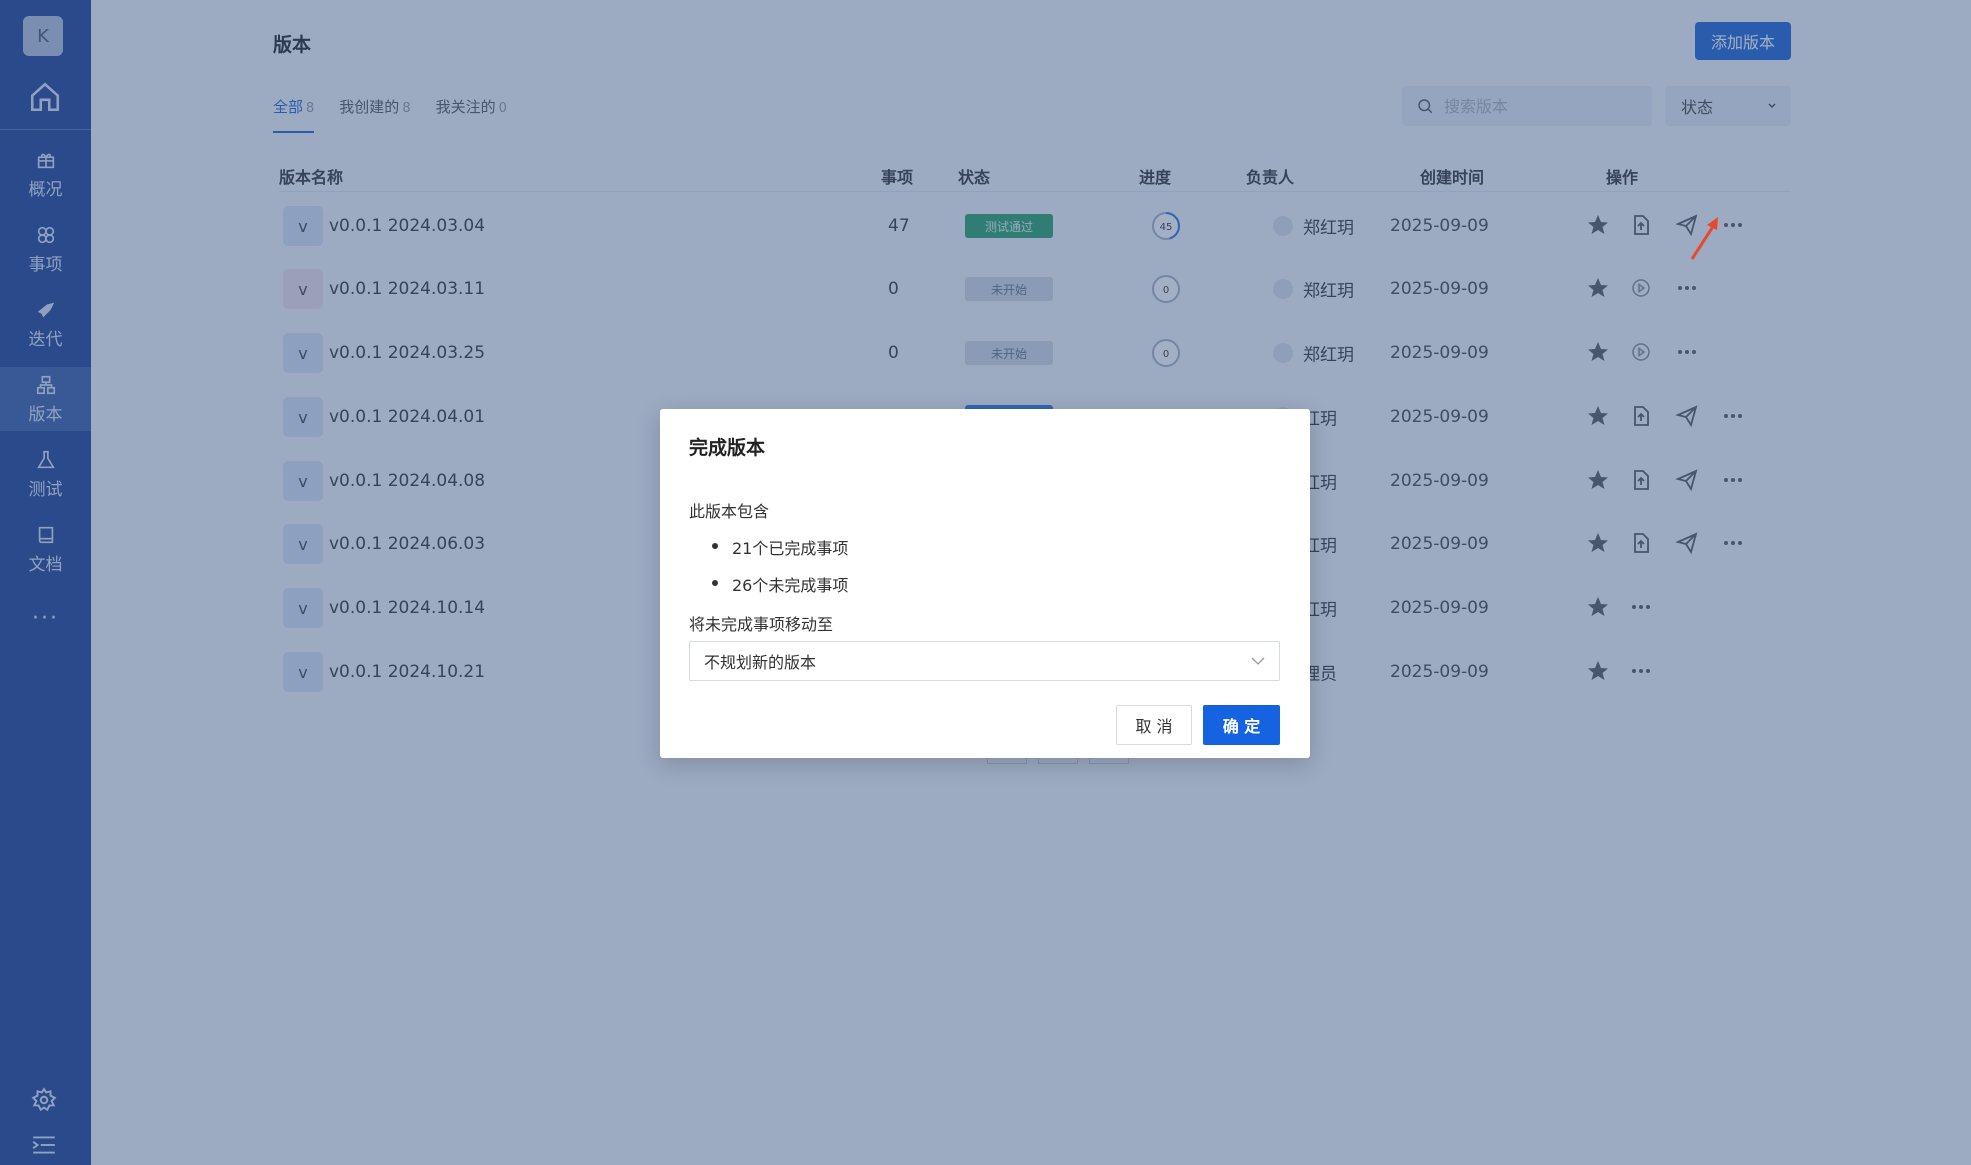 This screenshot has width=1971, height=1165. Describe the element at coordinates (1241, 725) in the screenshot. I see `confirm-button: 确 定` at that location.